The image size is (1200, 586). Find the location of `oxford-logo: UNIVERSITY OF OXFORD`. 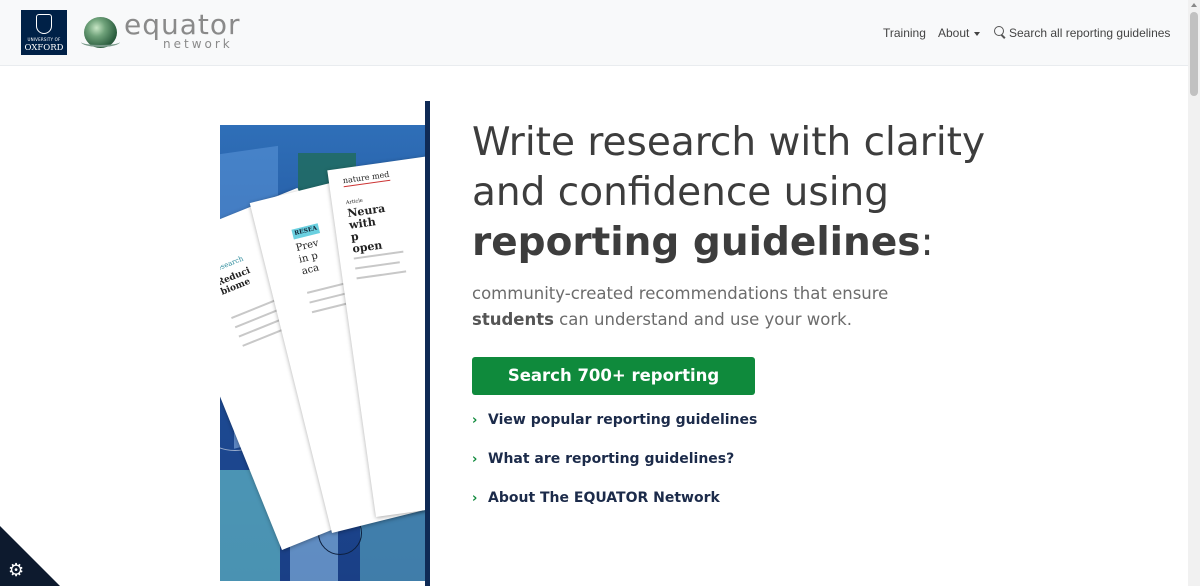

oxford-logo: UNIVERSITY OF OXFORD is located at coordinates (44, 32).